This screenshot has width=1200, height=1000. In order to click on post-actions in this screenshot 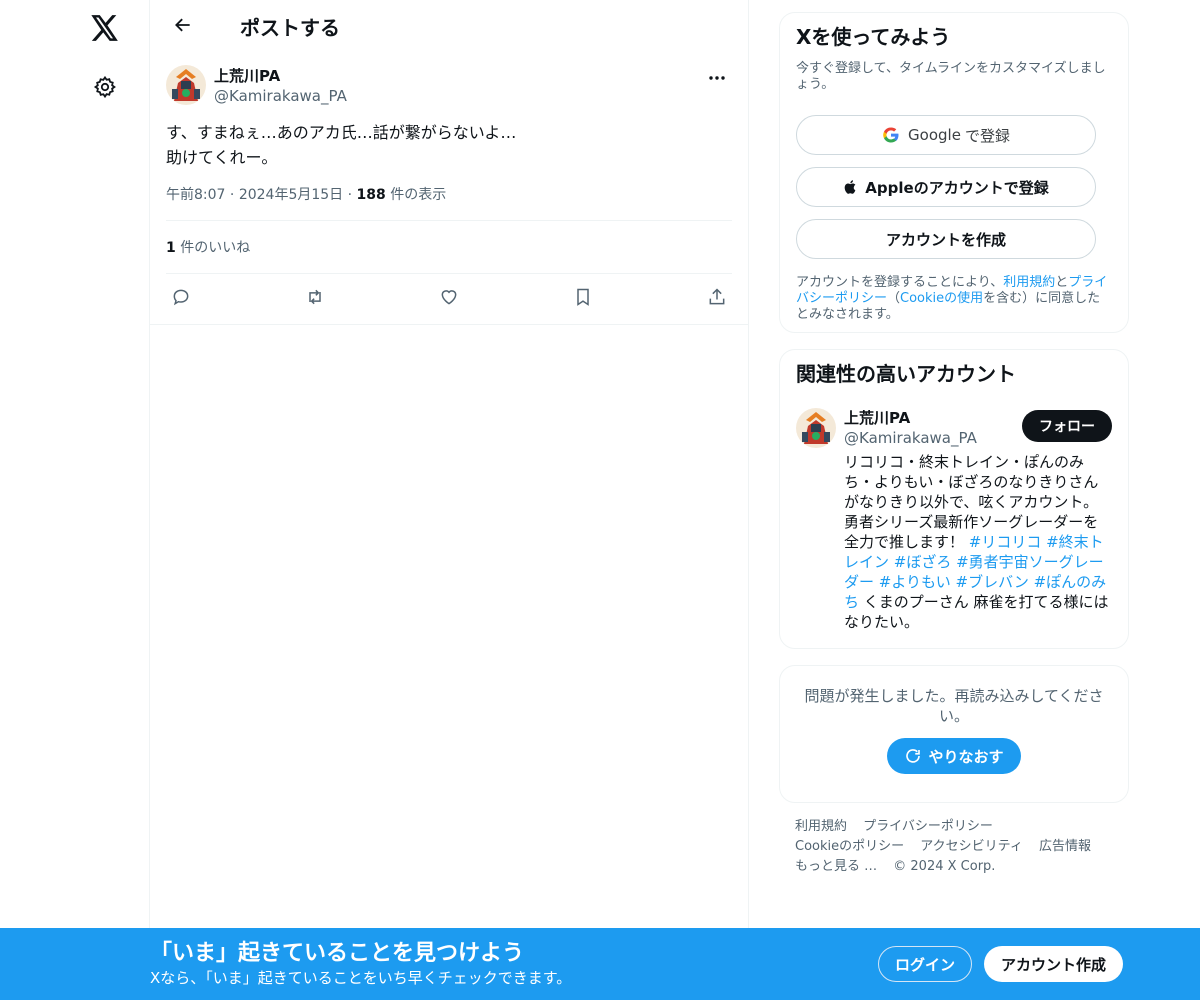, I will do `click(449, 299)`.